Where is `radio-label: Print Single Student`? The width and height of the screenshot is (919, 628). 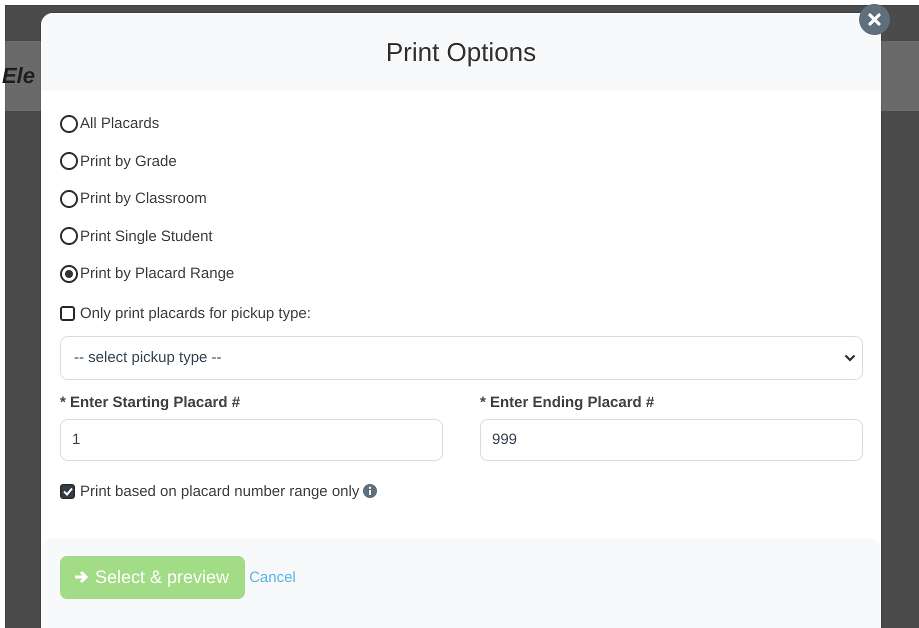 radio-label: Print Single Student is located at coordinates (146, 236).